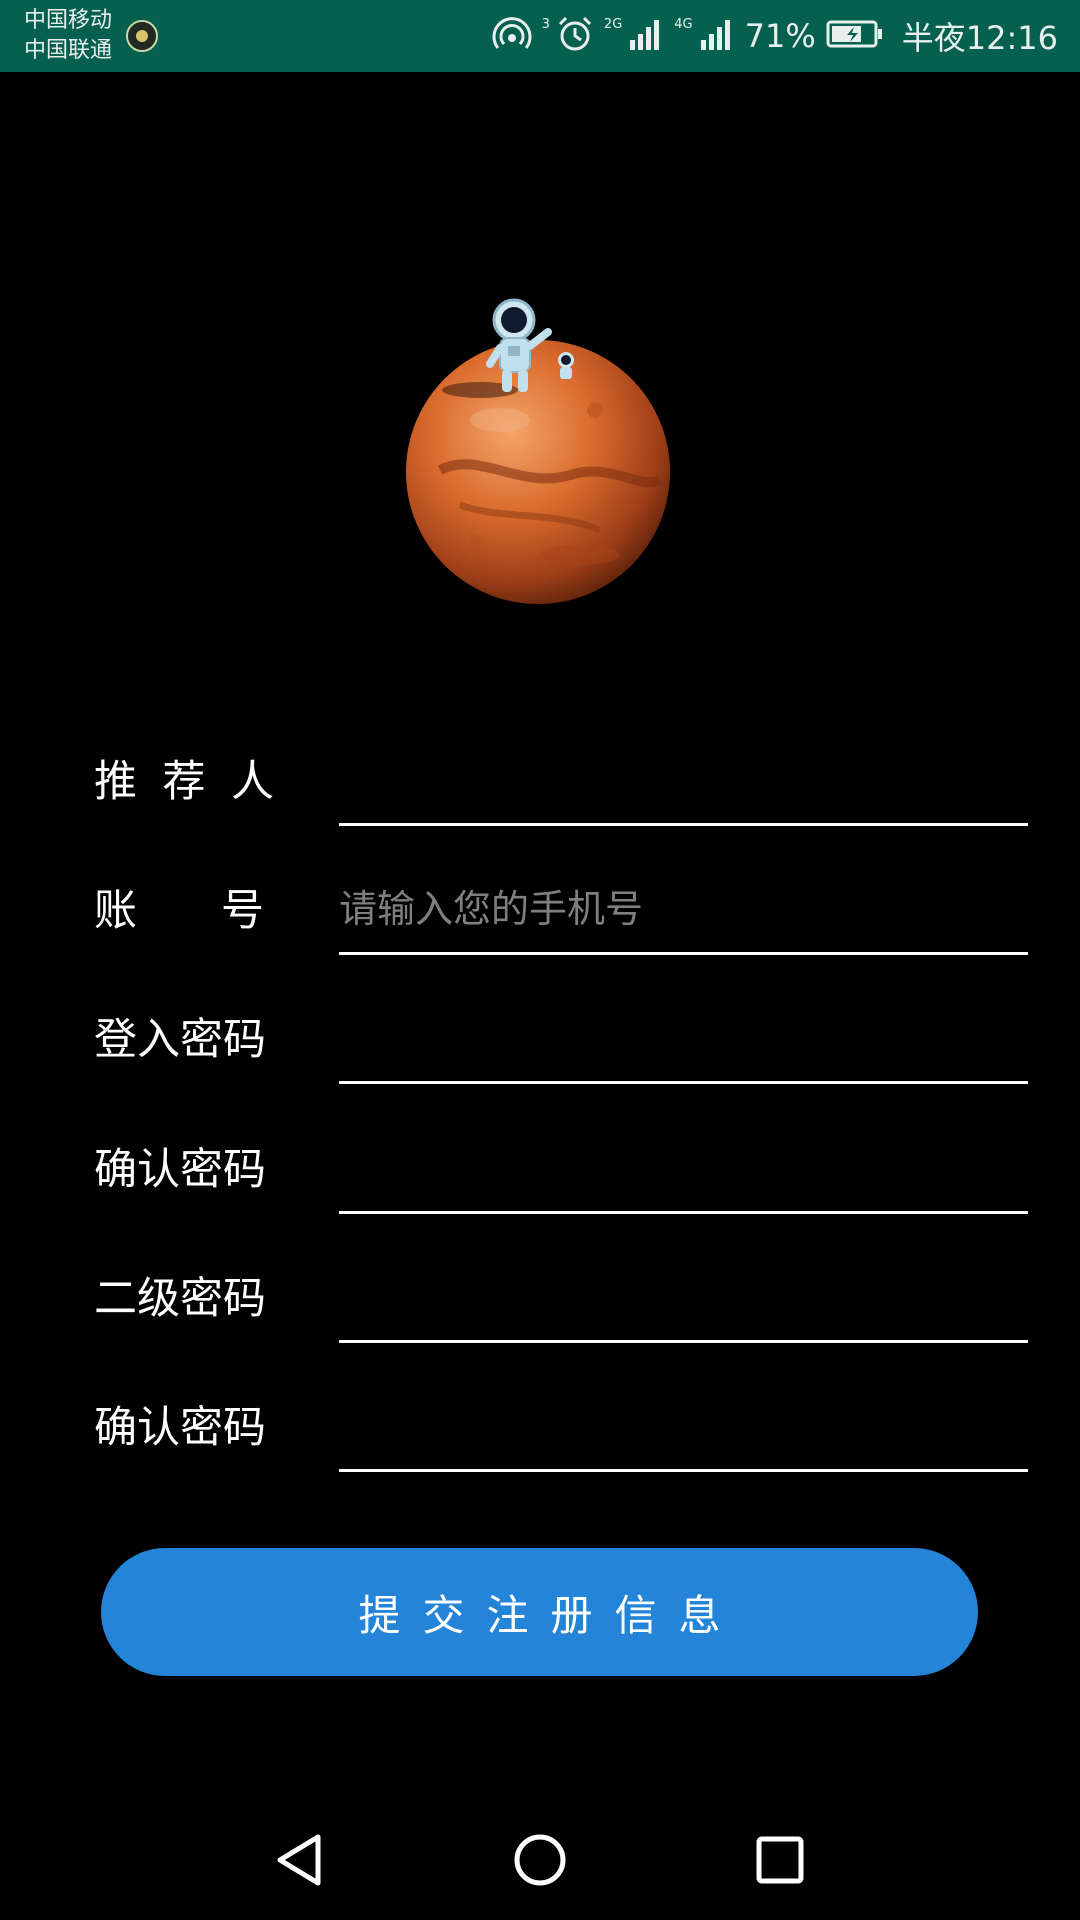  I want to click on login-password-input, so click(683, 1043).